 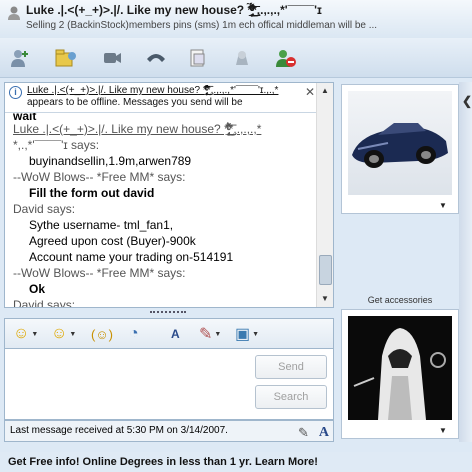 I want to click on assassin-picture, so click(x=400, y=368).